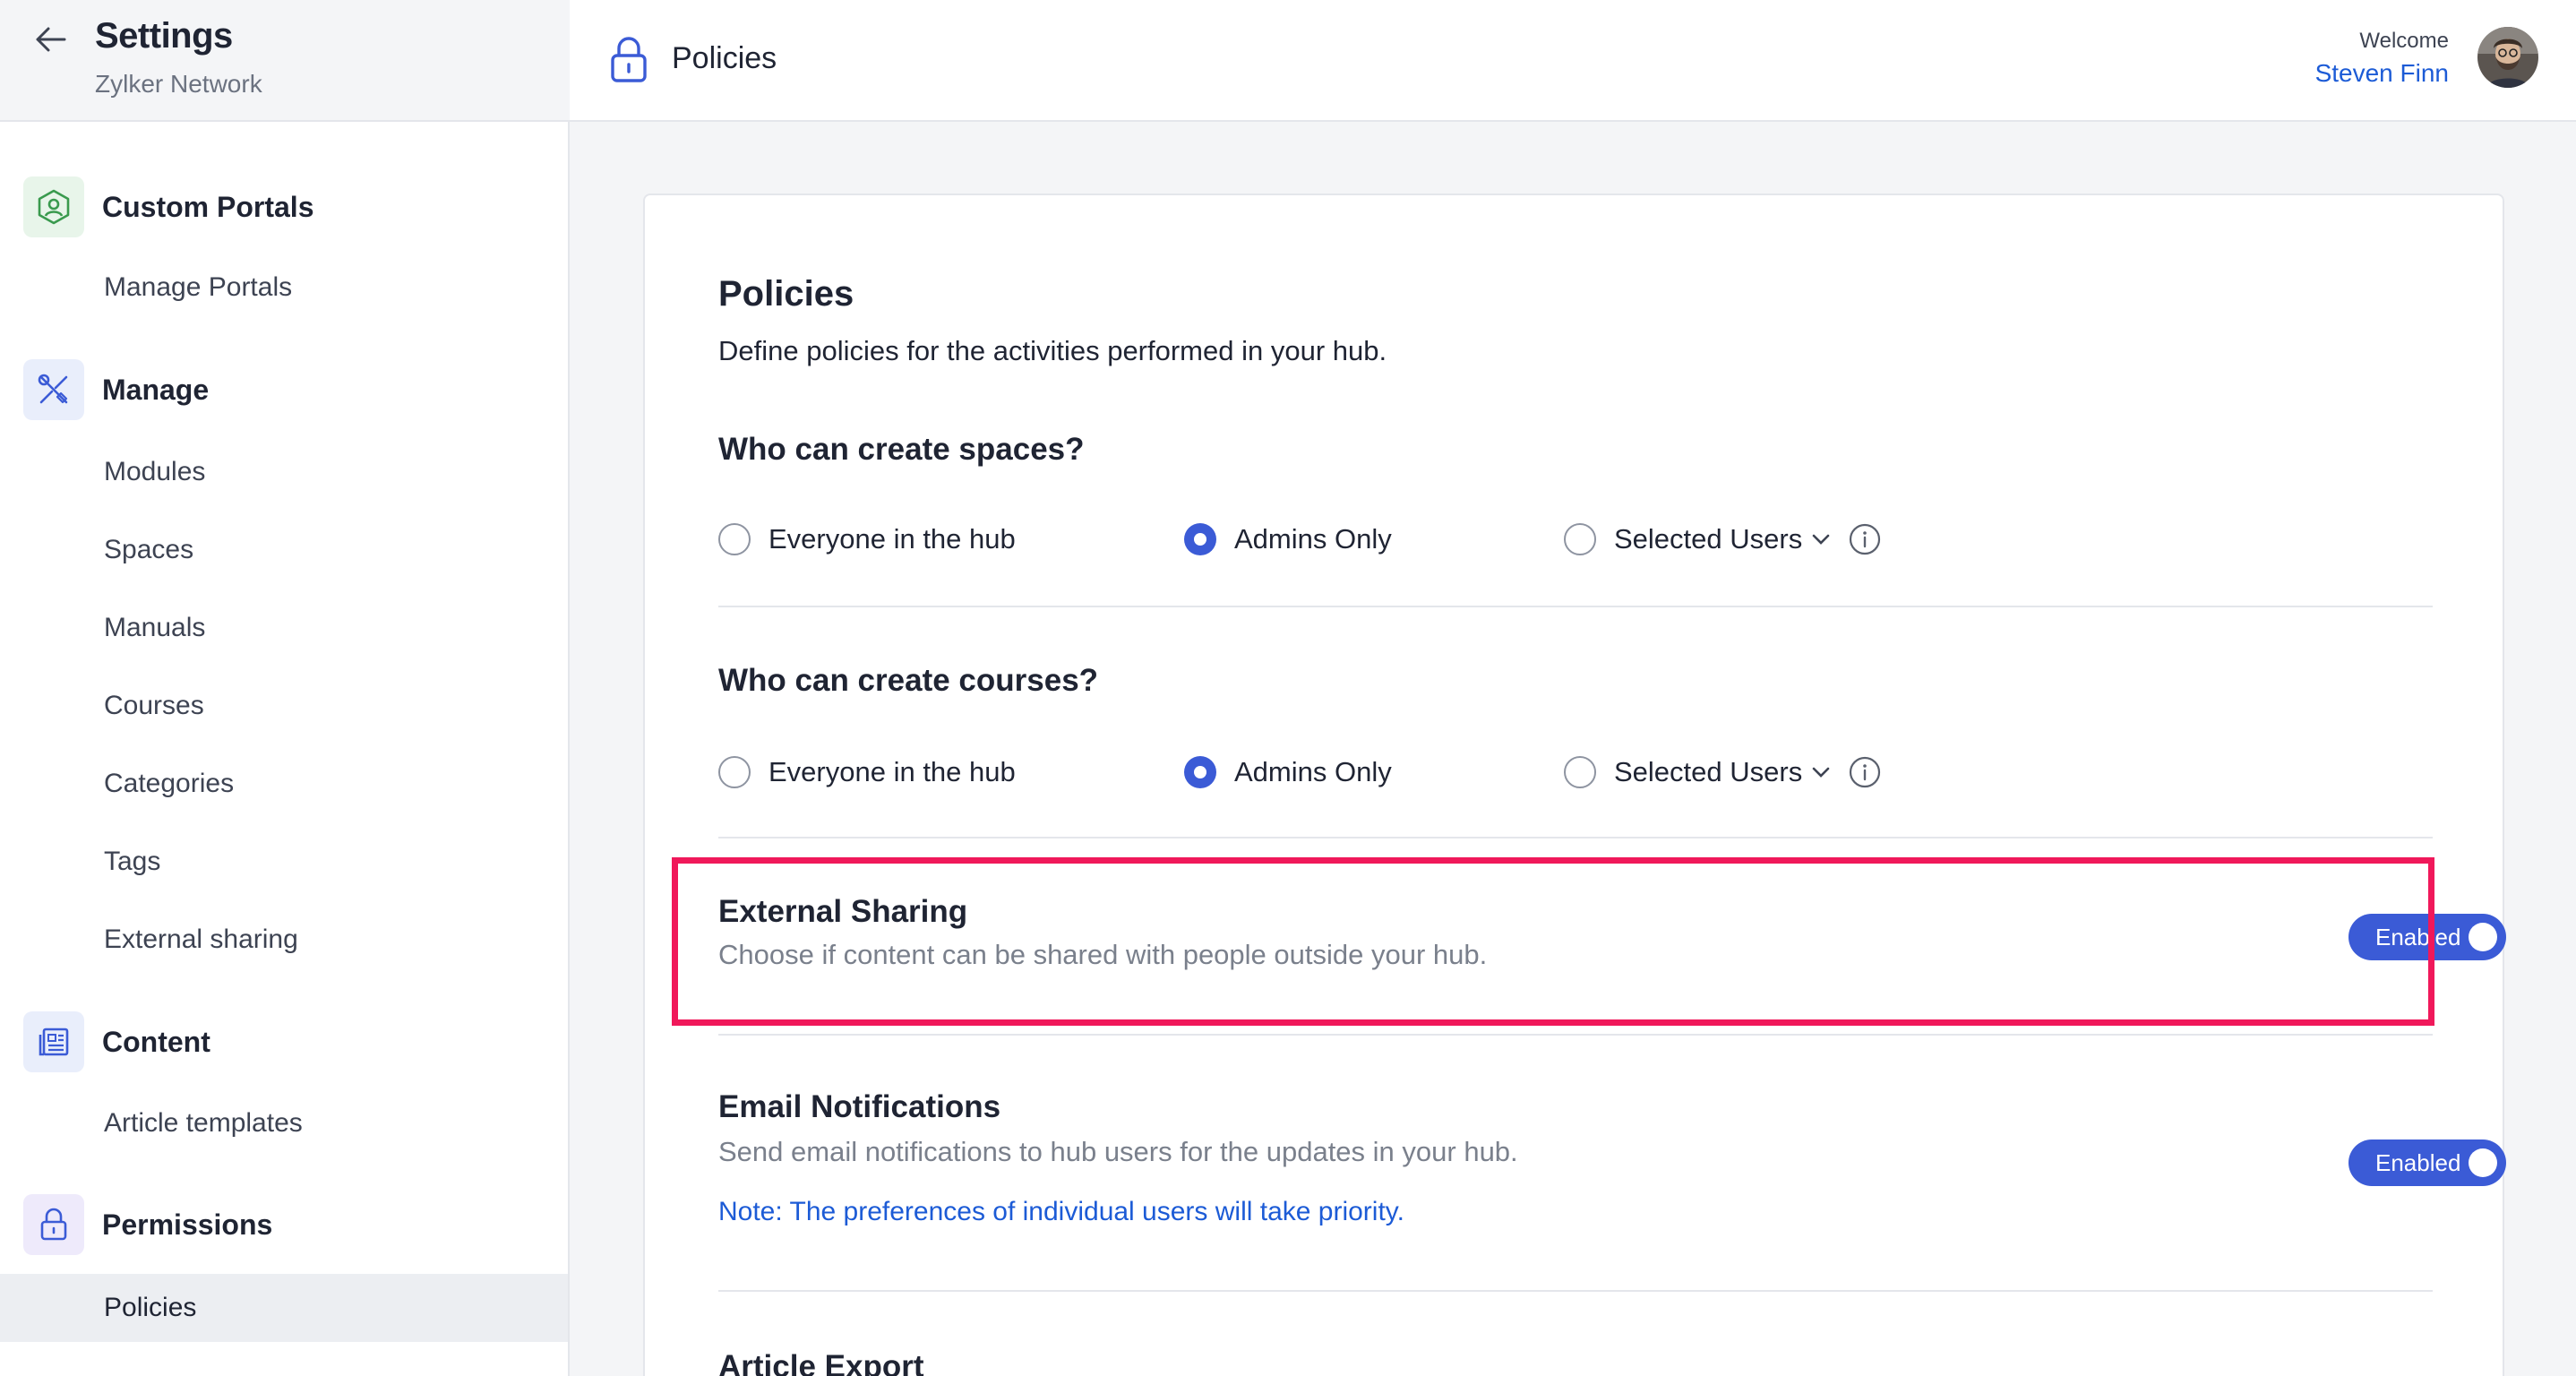 The image size is (2576, 1376). Describe the element at coordinates (203, 1123) in the screenshot. I see `sidebar-item-article-templates: Article templates` at that location.